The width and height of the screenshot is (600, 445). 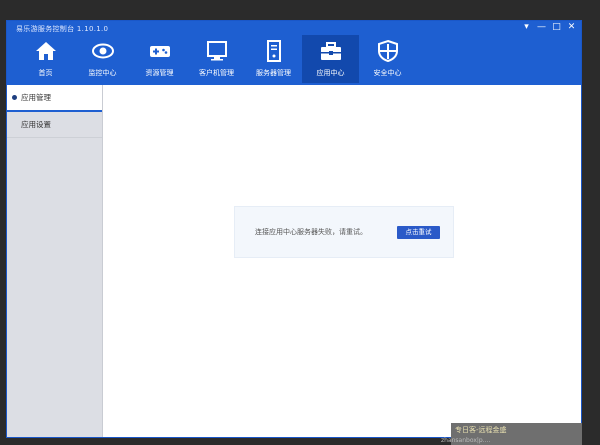 I want to click on sidebar-item-app-management: 应用管理, so click(x=54, y=98).